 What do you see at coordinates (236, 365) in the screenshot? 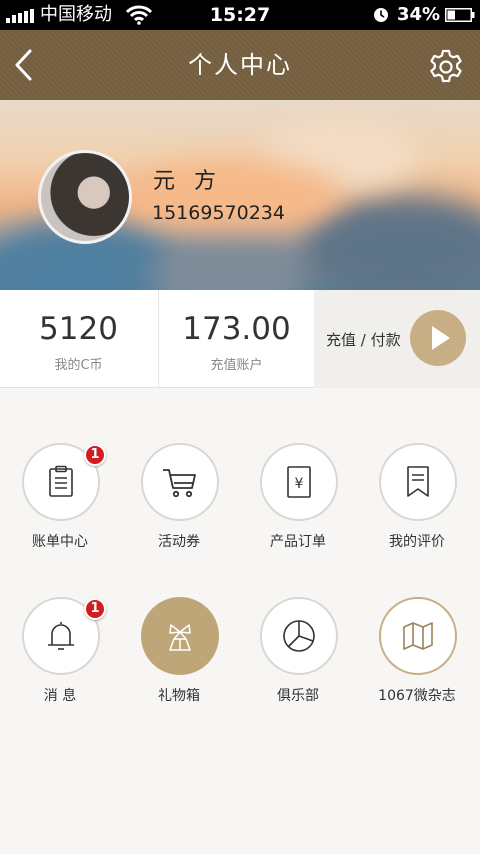
I see `recharge-account-label: 充值账户` at bounding box center [236, 365].